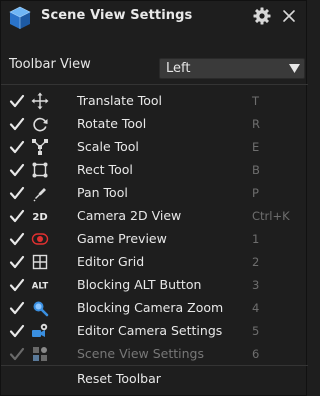  I want to click on toolbar-view-label: Toolbar View, so click(50, 64).